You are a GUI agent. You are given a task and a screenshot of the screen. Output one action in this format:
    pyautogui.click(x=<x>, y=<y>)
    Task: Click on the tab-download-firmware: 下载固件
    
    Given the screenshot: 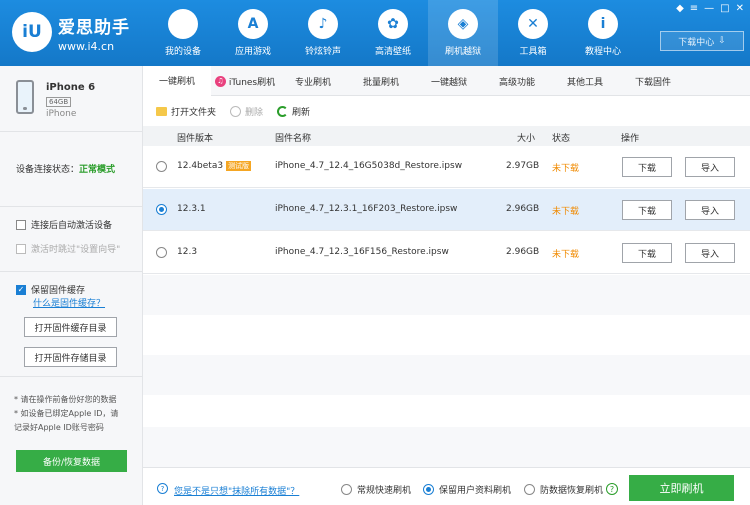 What is the action you would take?
    pyautogui.click(x=653, y=81)
    